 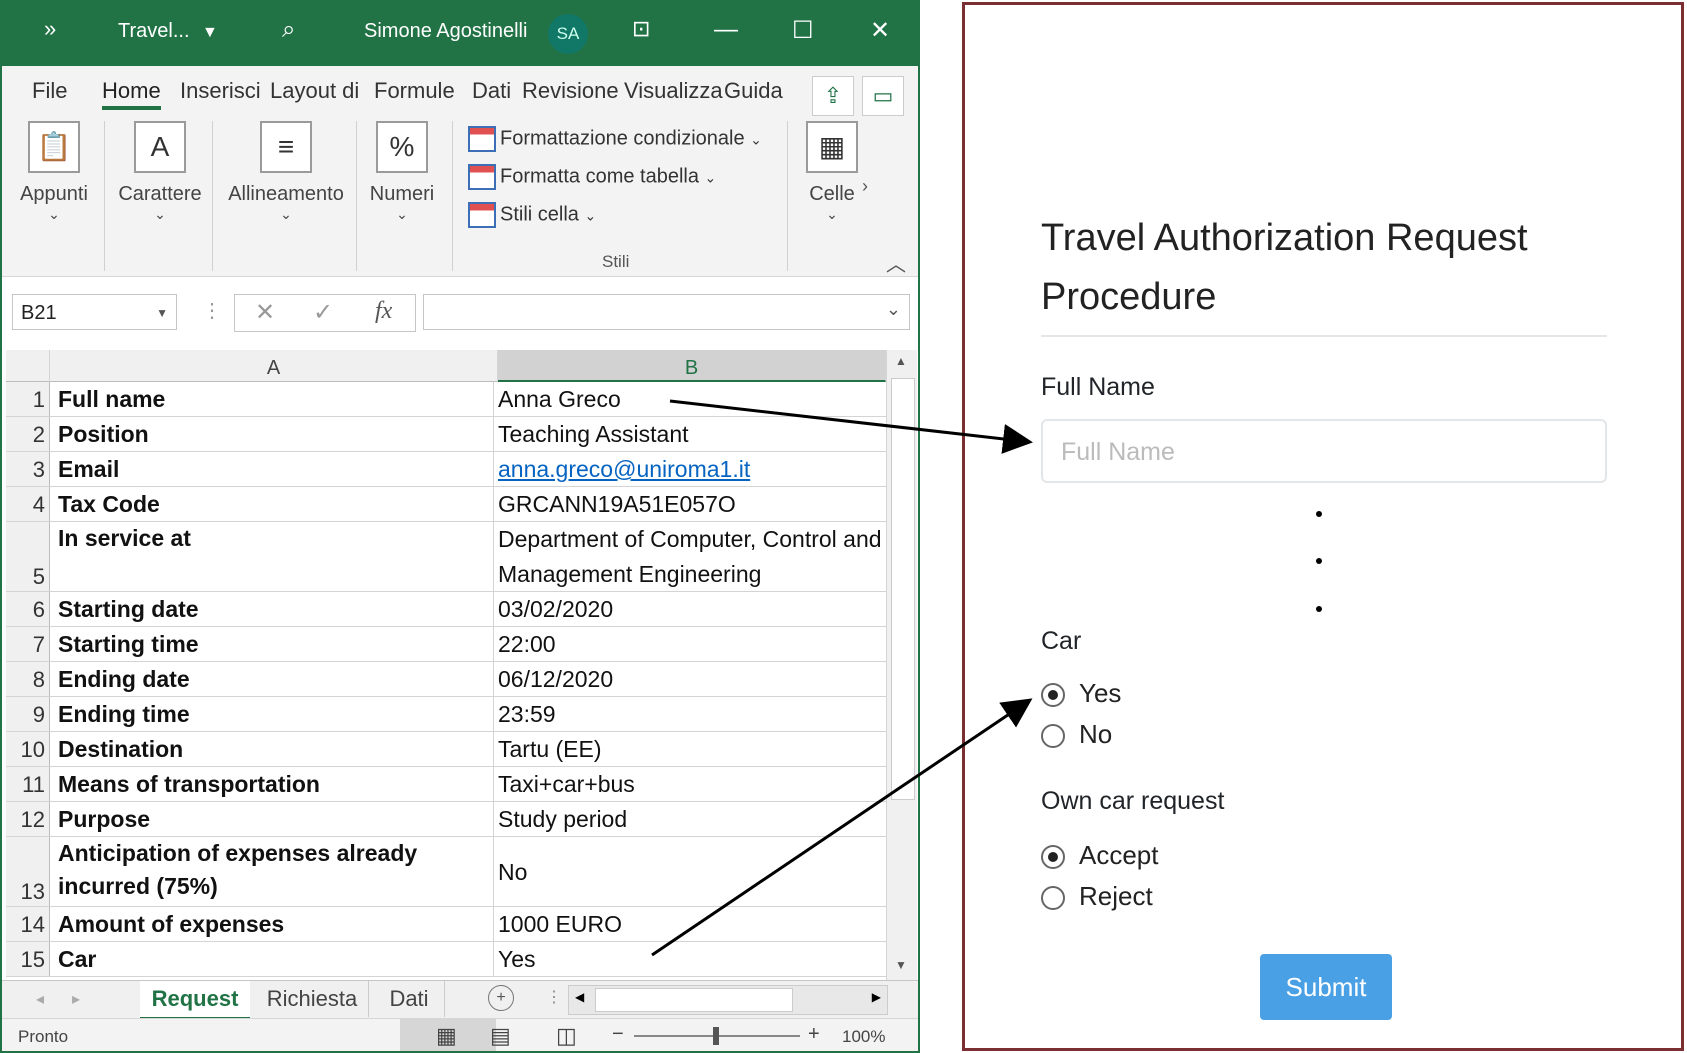 I want to click on arrow-car-to-radio, so click(x=842, y=827).